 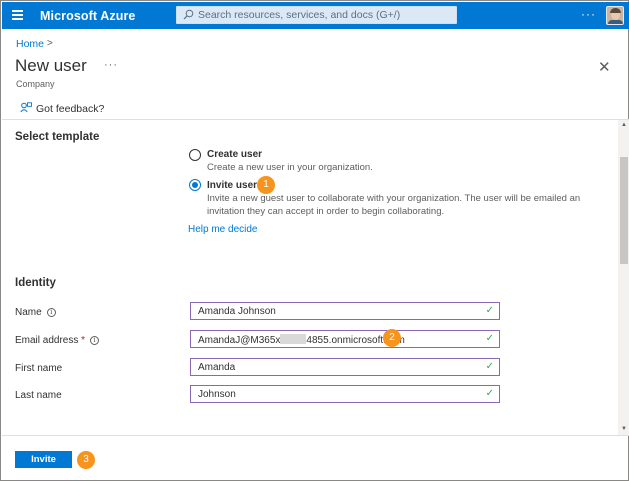 I want to click on email-field-label: Email address * i, so click(x=57, y=340).